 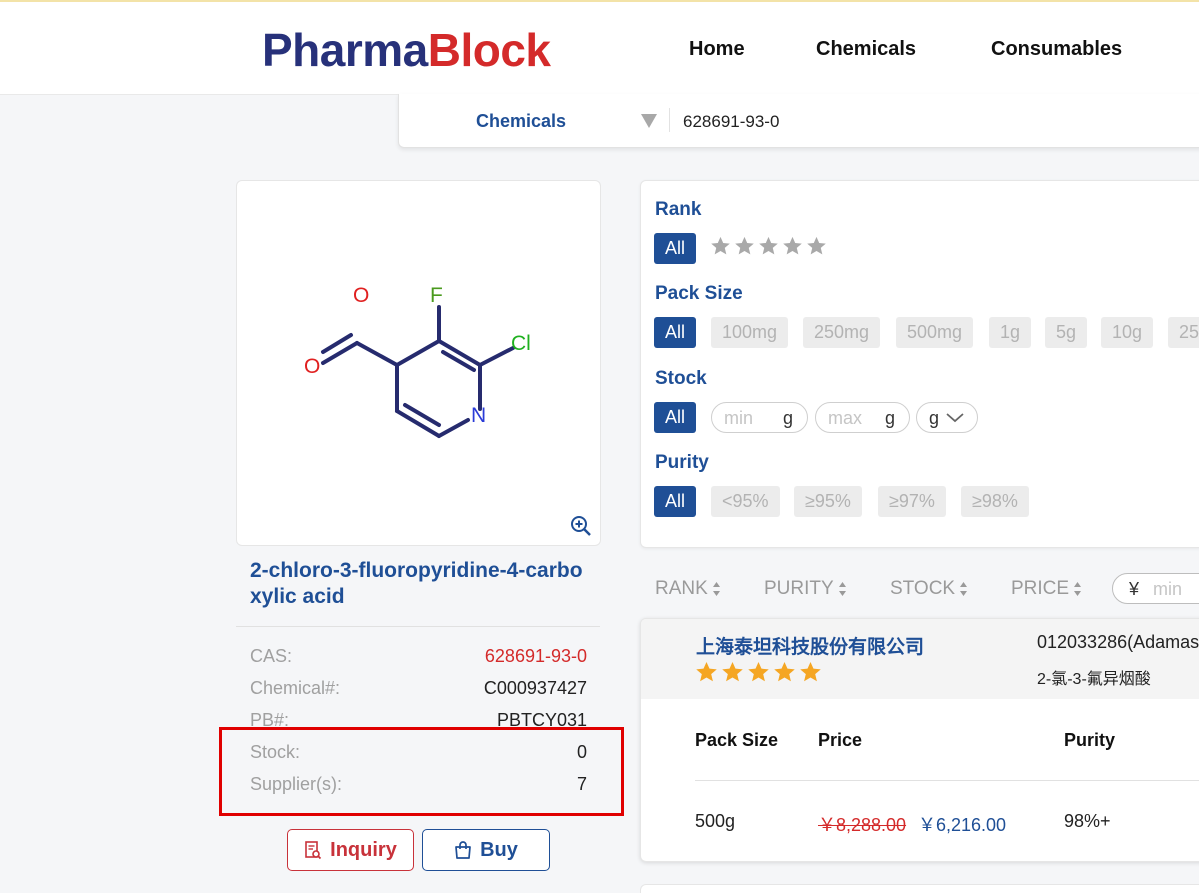 What do you see at coordinates (923, 588) in the screenshot?
I see `sort-stock-label: STOCK` at bounding box center [923, 588].